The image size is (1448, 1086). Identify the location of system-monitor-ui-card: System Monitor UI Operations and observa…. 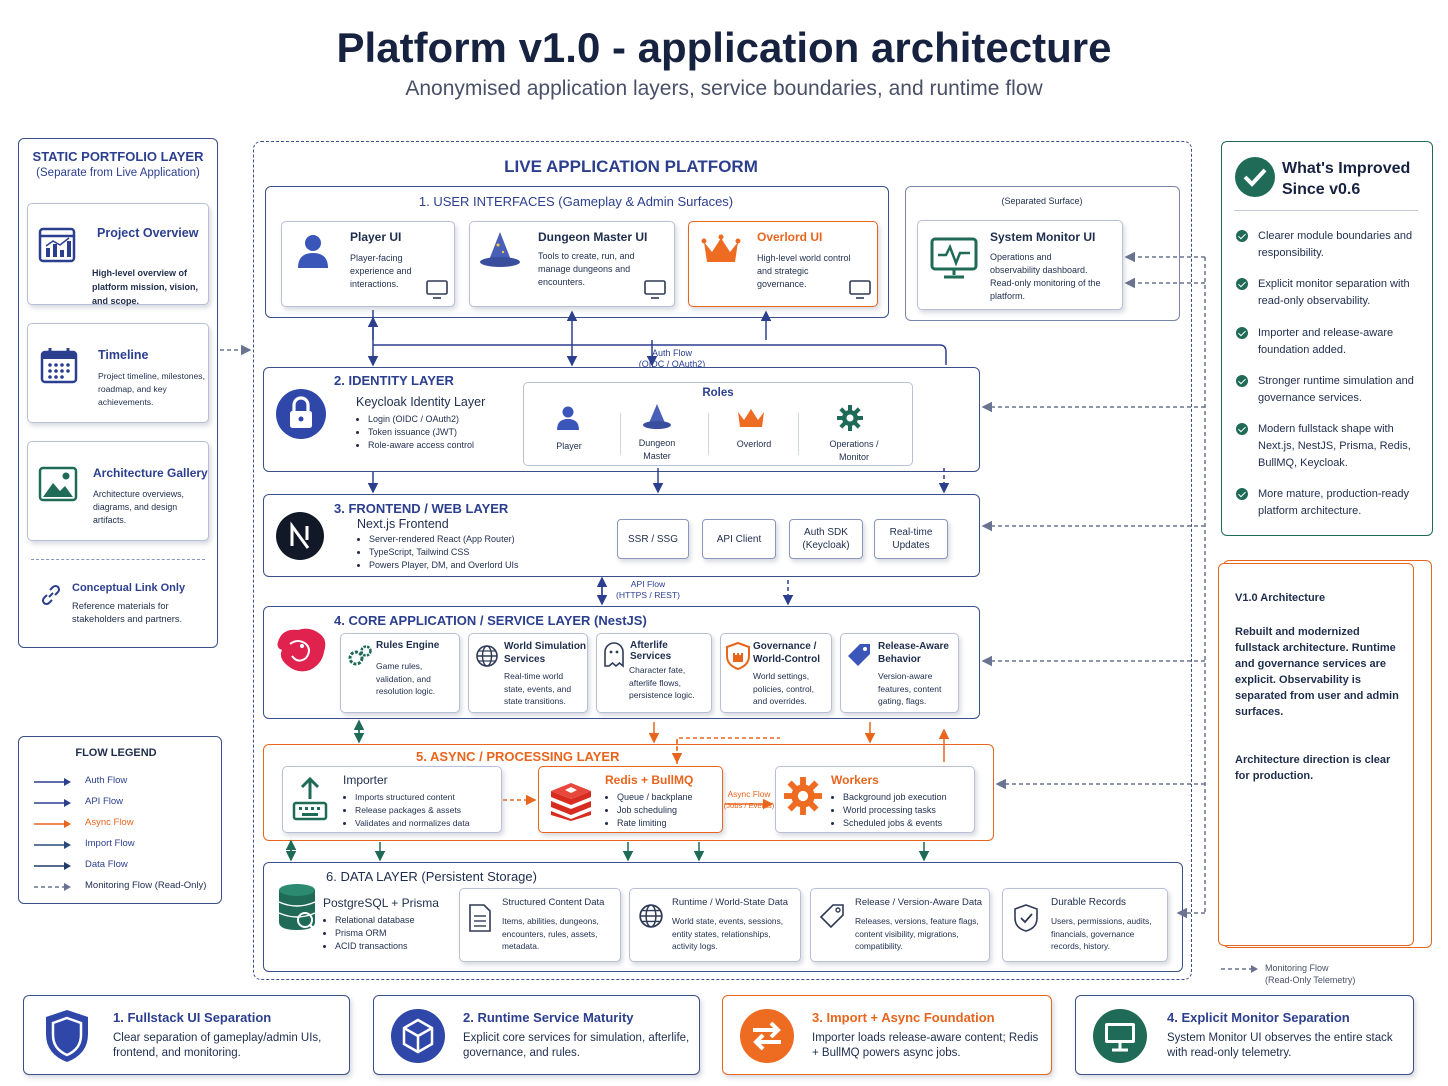
(1020, 265).